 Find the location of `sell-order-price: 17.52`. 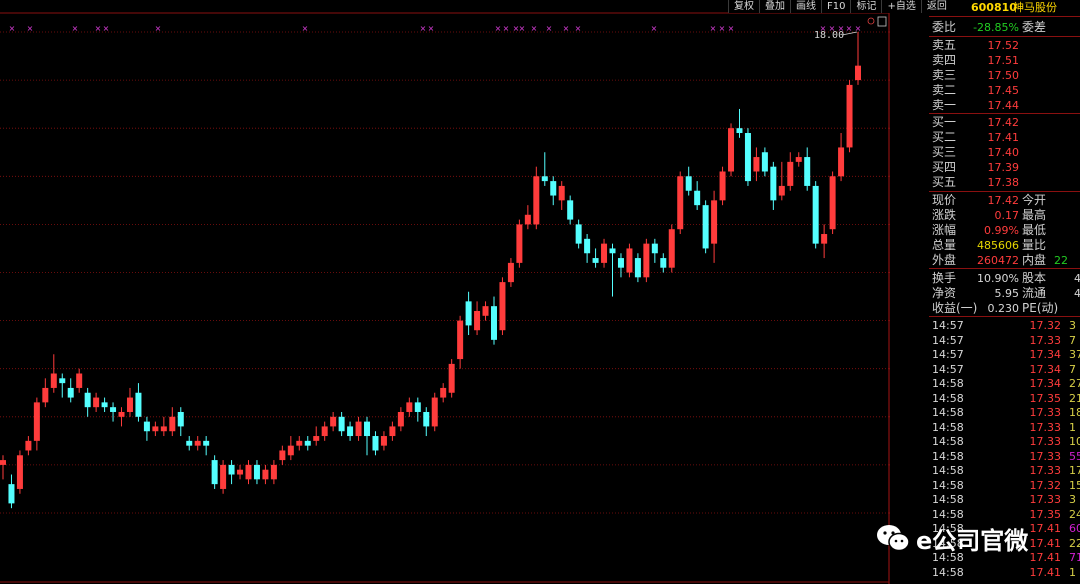

sell-order-price: 17.52 is located at coordinates (1003, 45).